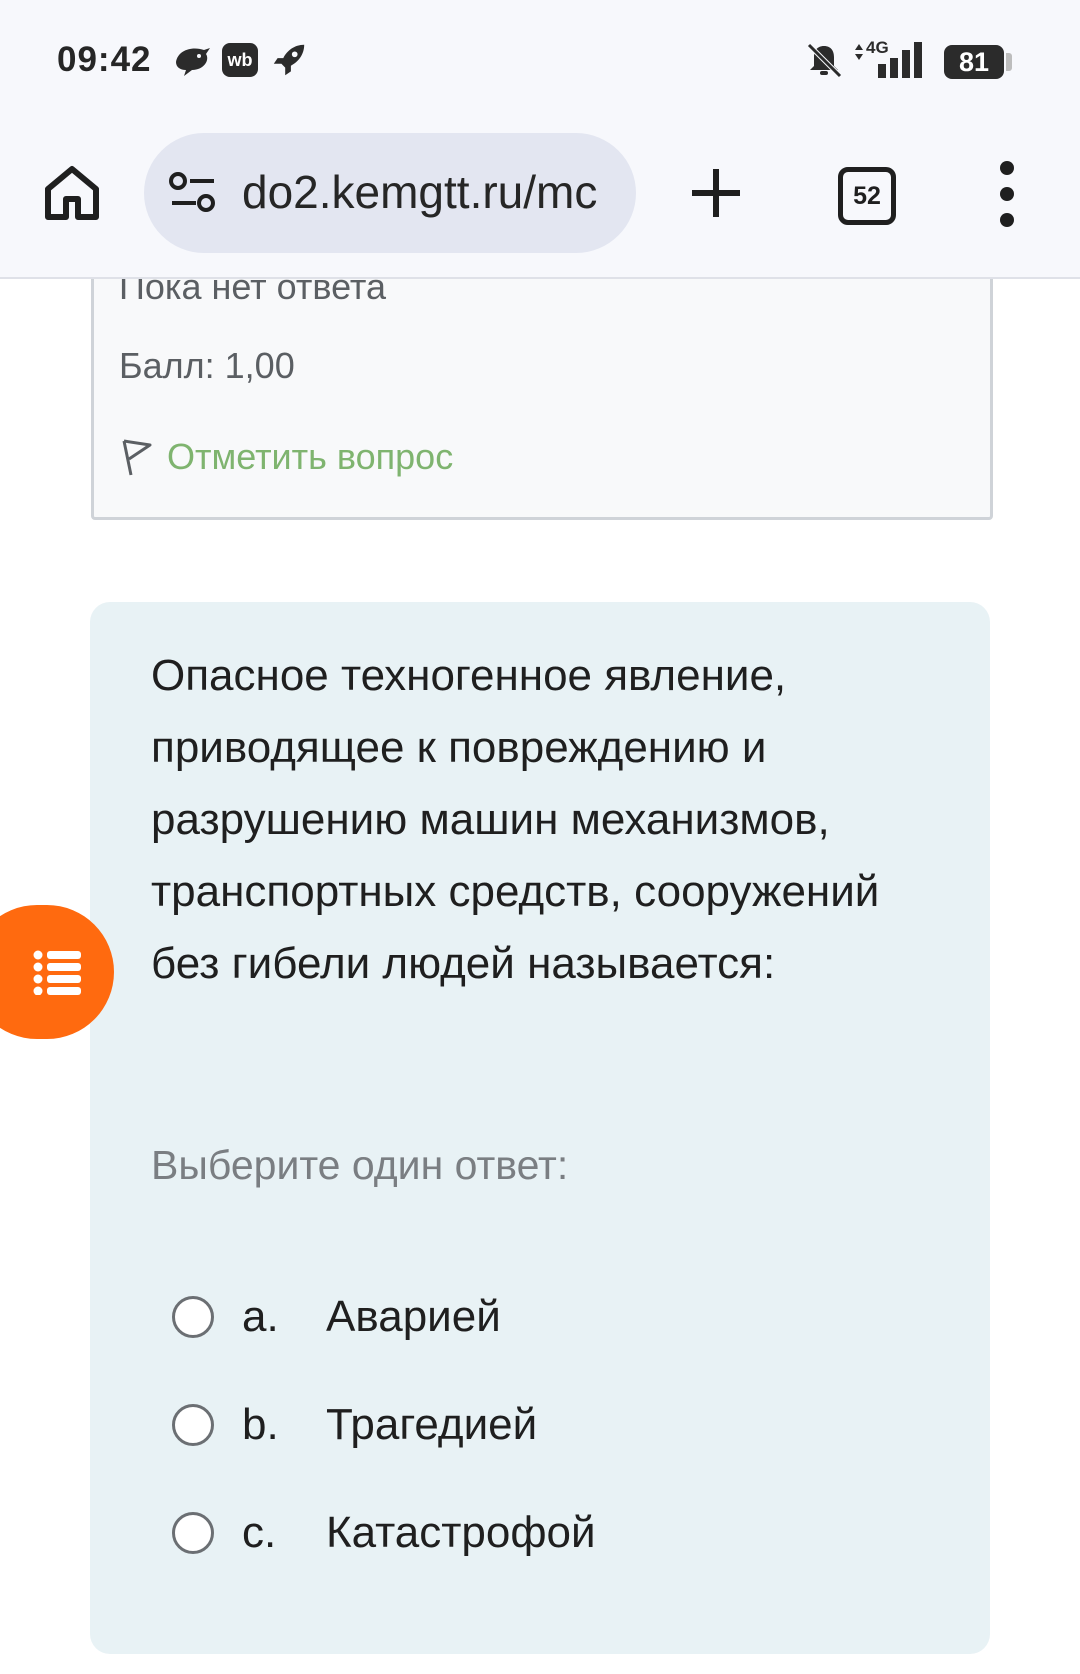 This screenshot has height=1674, width=1080. I want to click on answer-option-c: c. Катастрофой, so click(384, 1533).